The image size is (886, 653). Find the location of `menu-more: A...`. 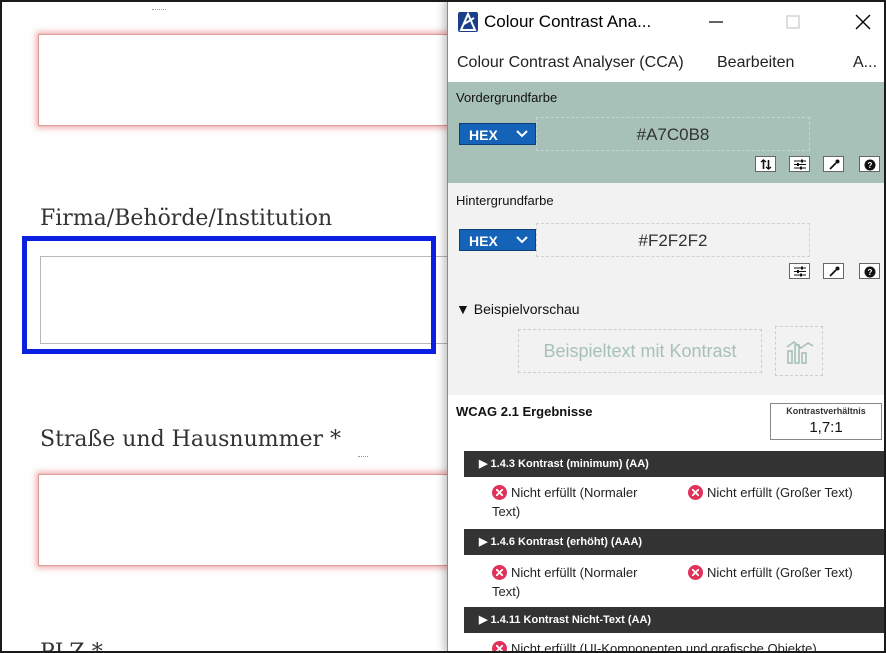

menu-more: A... is located at coordinates (865, 63).